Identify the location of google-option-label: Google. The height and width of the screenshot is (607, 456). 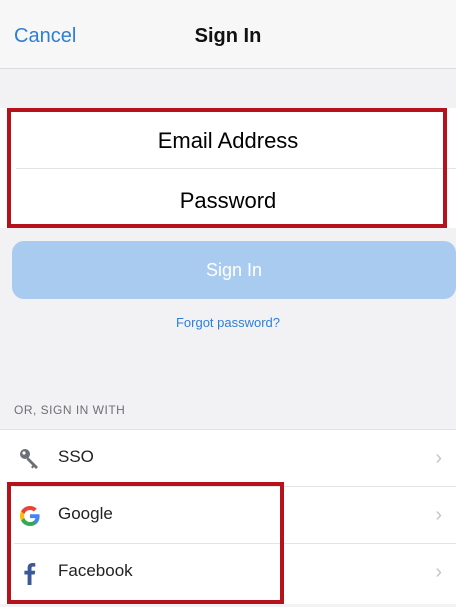
(85, 513).